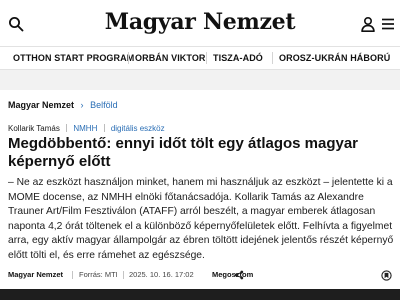 This screenshot has width=400, height=300. I want to click on nav-item-orban-viktor: ORBÁN VIKTOR, so click(170, 58).